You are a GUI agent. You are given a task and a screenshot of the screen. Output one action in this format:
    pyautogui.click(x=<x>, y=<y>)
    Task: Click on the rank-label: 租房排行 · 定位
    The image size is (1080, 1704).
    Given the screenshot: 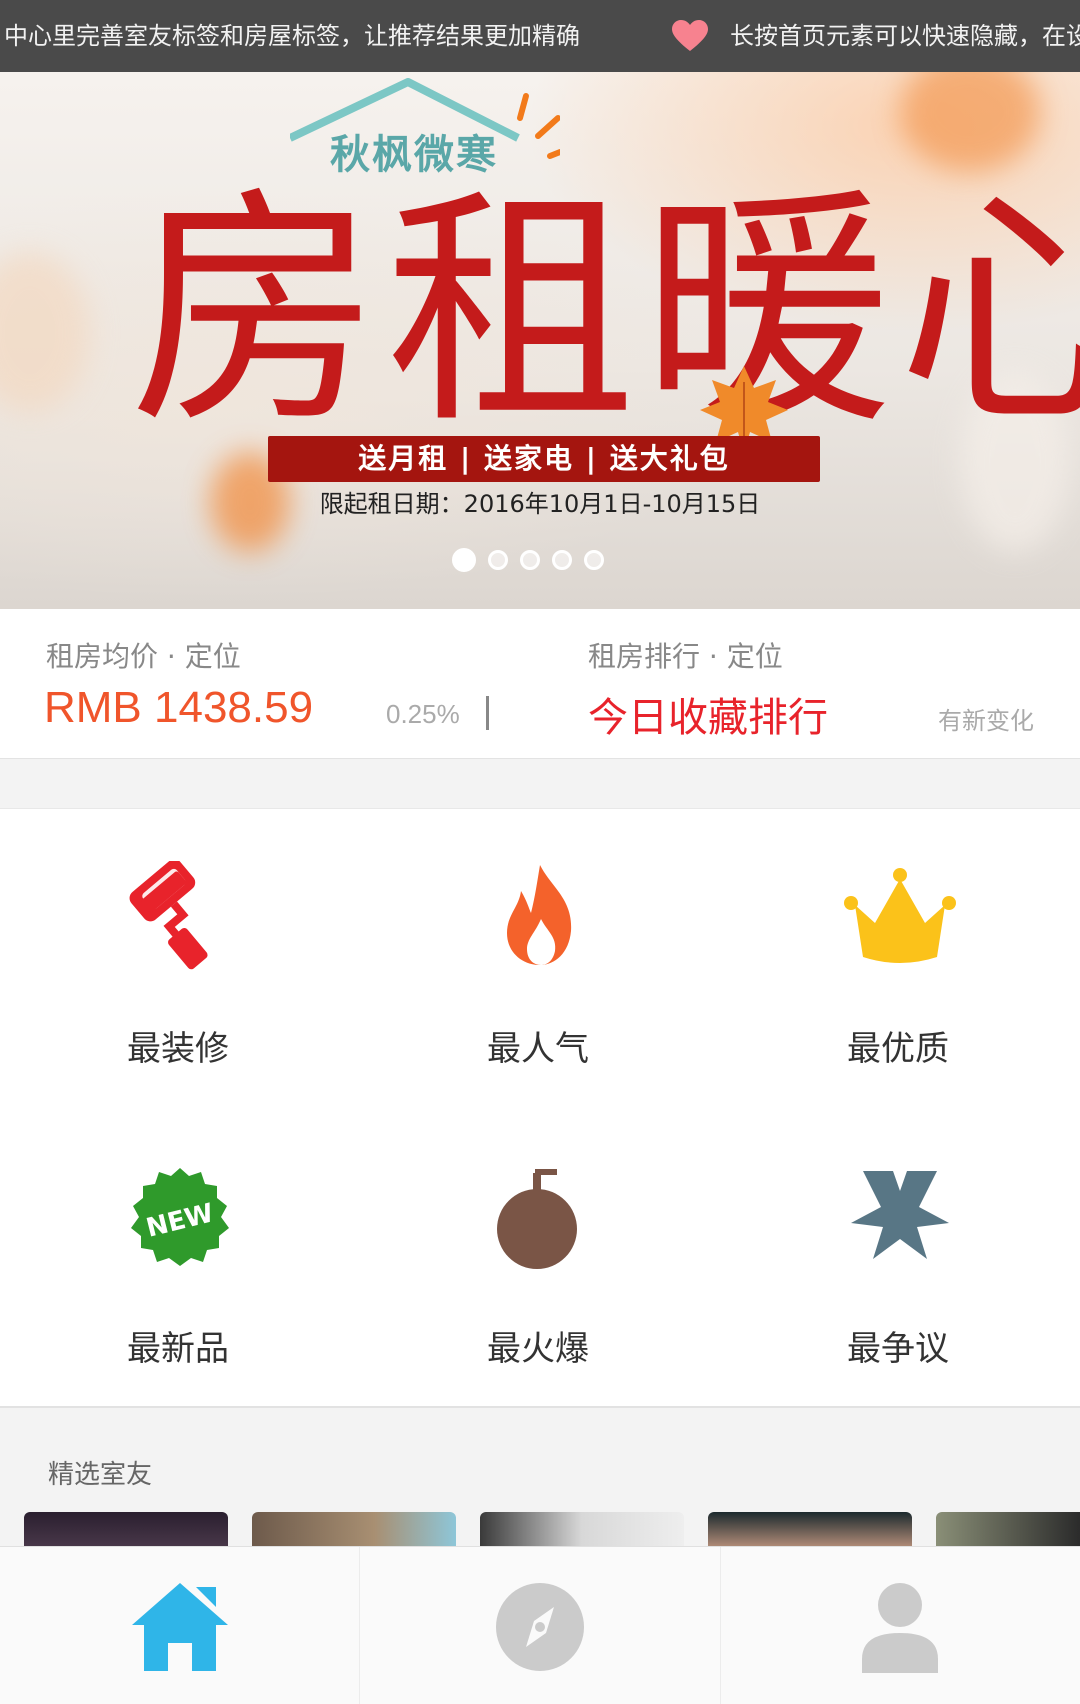 What is the action you would take?
    pyautogui.click(x=685, y=656)
    